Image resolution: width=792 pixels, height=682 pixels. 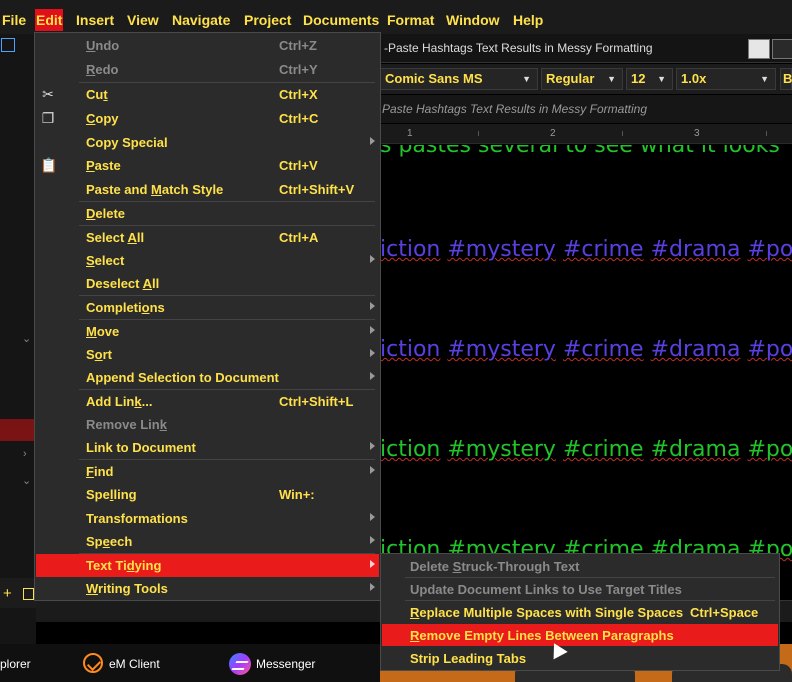 I want to click on menu-item-label: Move, so click(x=103, y=331).